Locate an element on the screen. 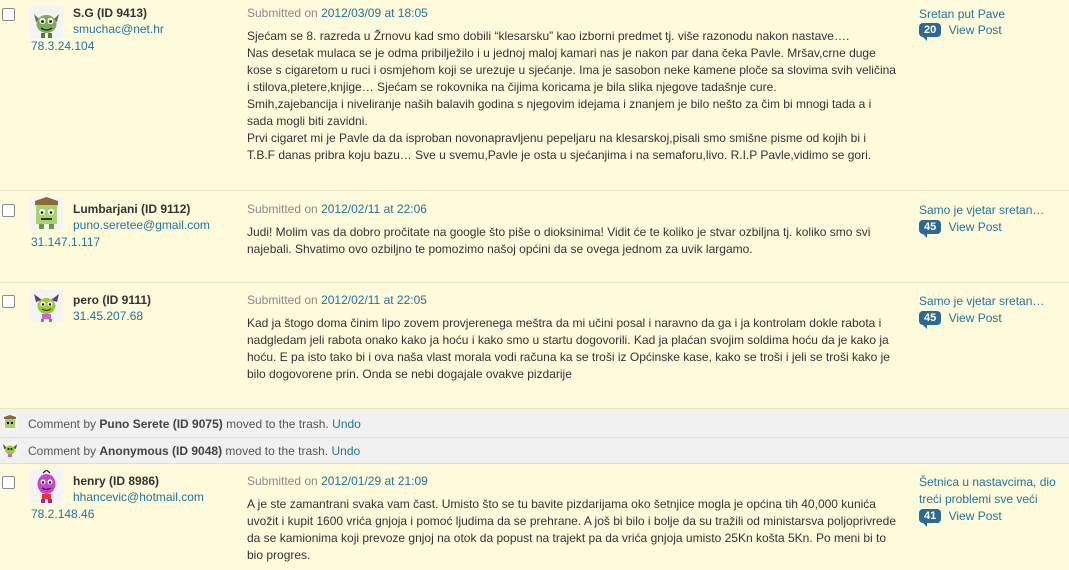  comment-author-ip: 78.2.148.46 is located at coordinates (62, 514).